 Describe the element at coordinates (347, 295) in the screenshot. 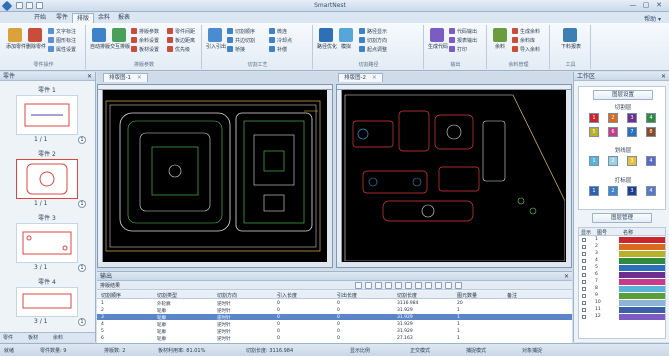

I see `column-header: 引出长度` at that location.